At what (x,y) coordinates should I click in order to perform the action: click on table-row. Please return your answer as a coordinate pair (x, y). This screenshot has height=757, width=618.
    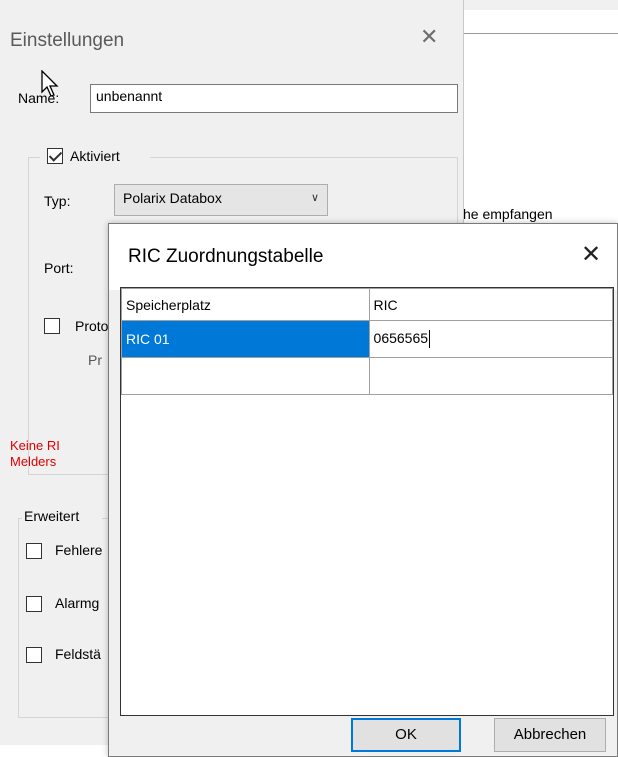
    Looking at the image, I should click on (367, 376).